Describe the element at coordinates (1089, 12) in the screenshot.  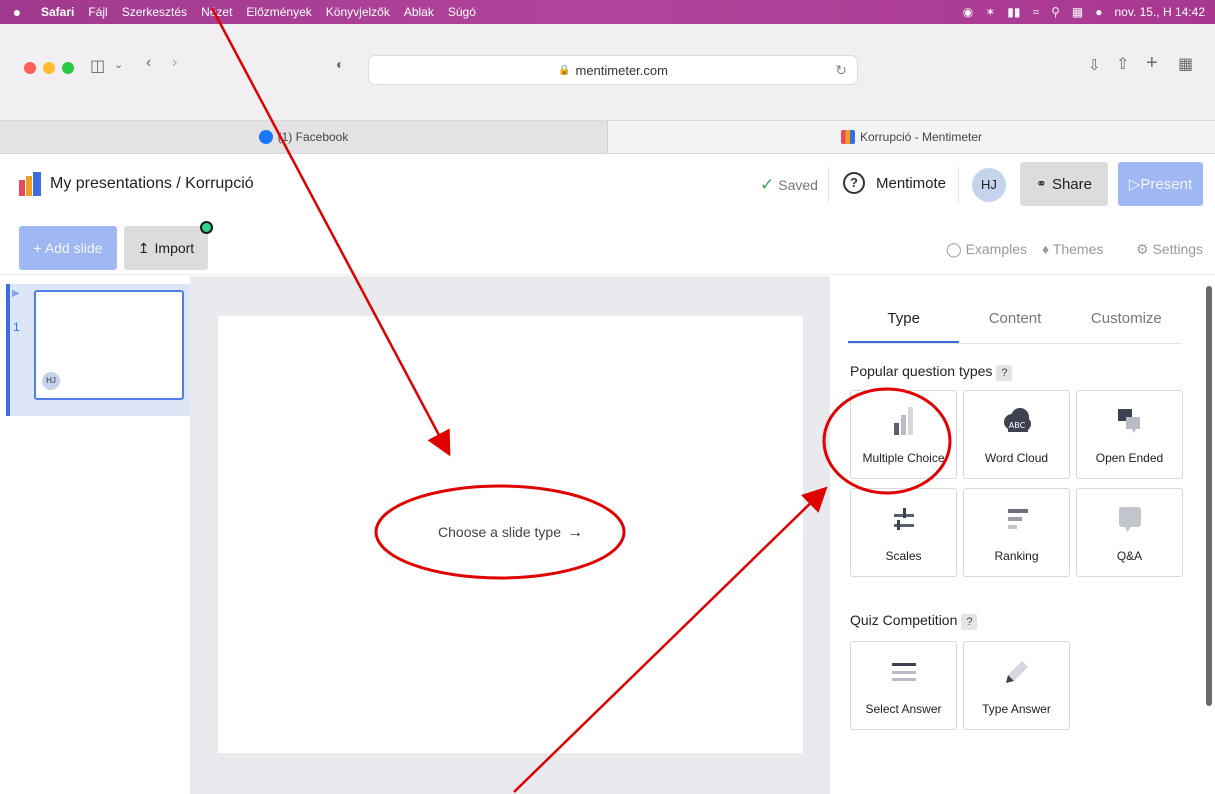
I see `status-area: ◉ ✶ ▮▮ ≈ ⚲ ▦ ● nov. 15., H 14:42` at that location.